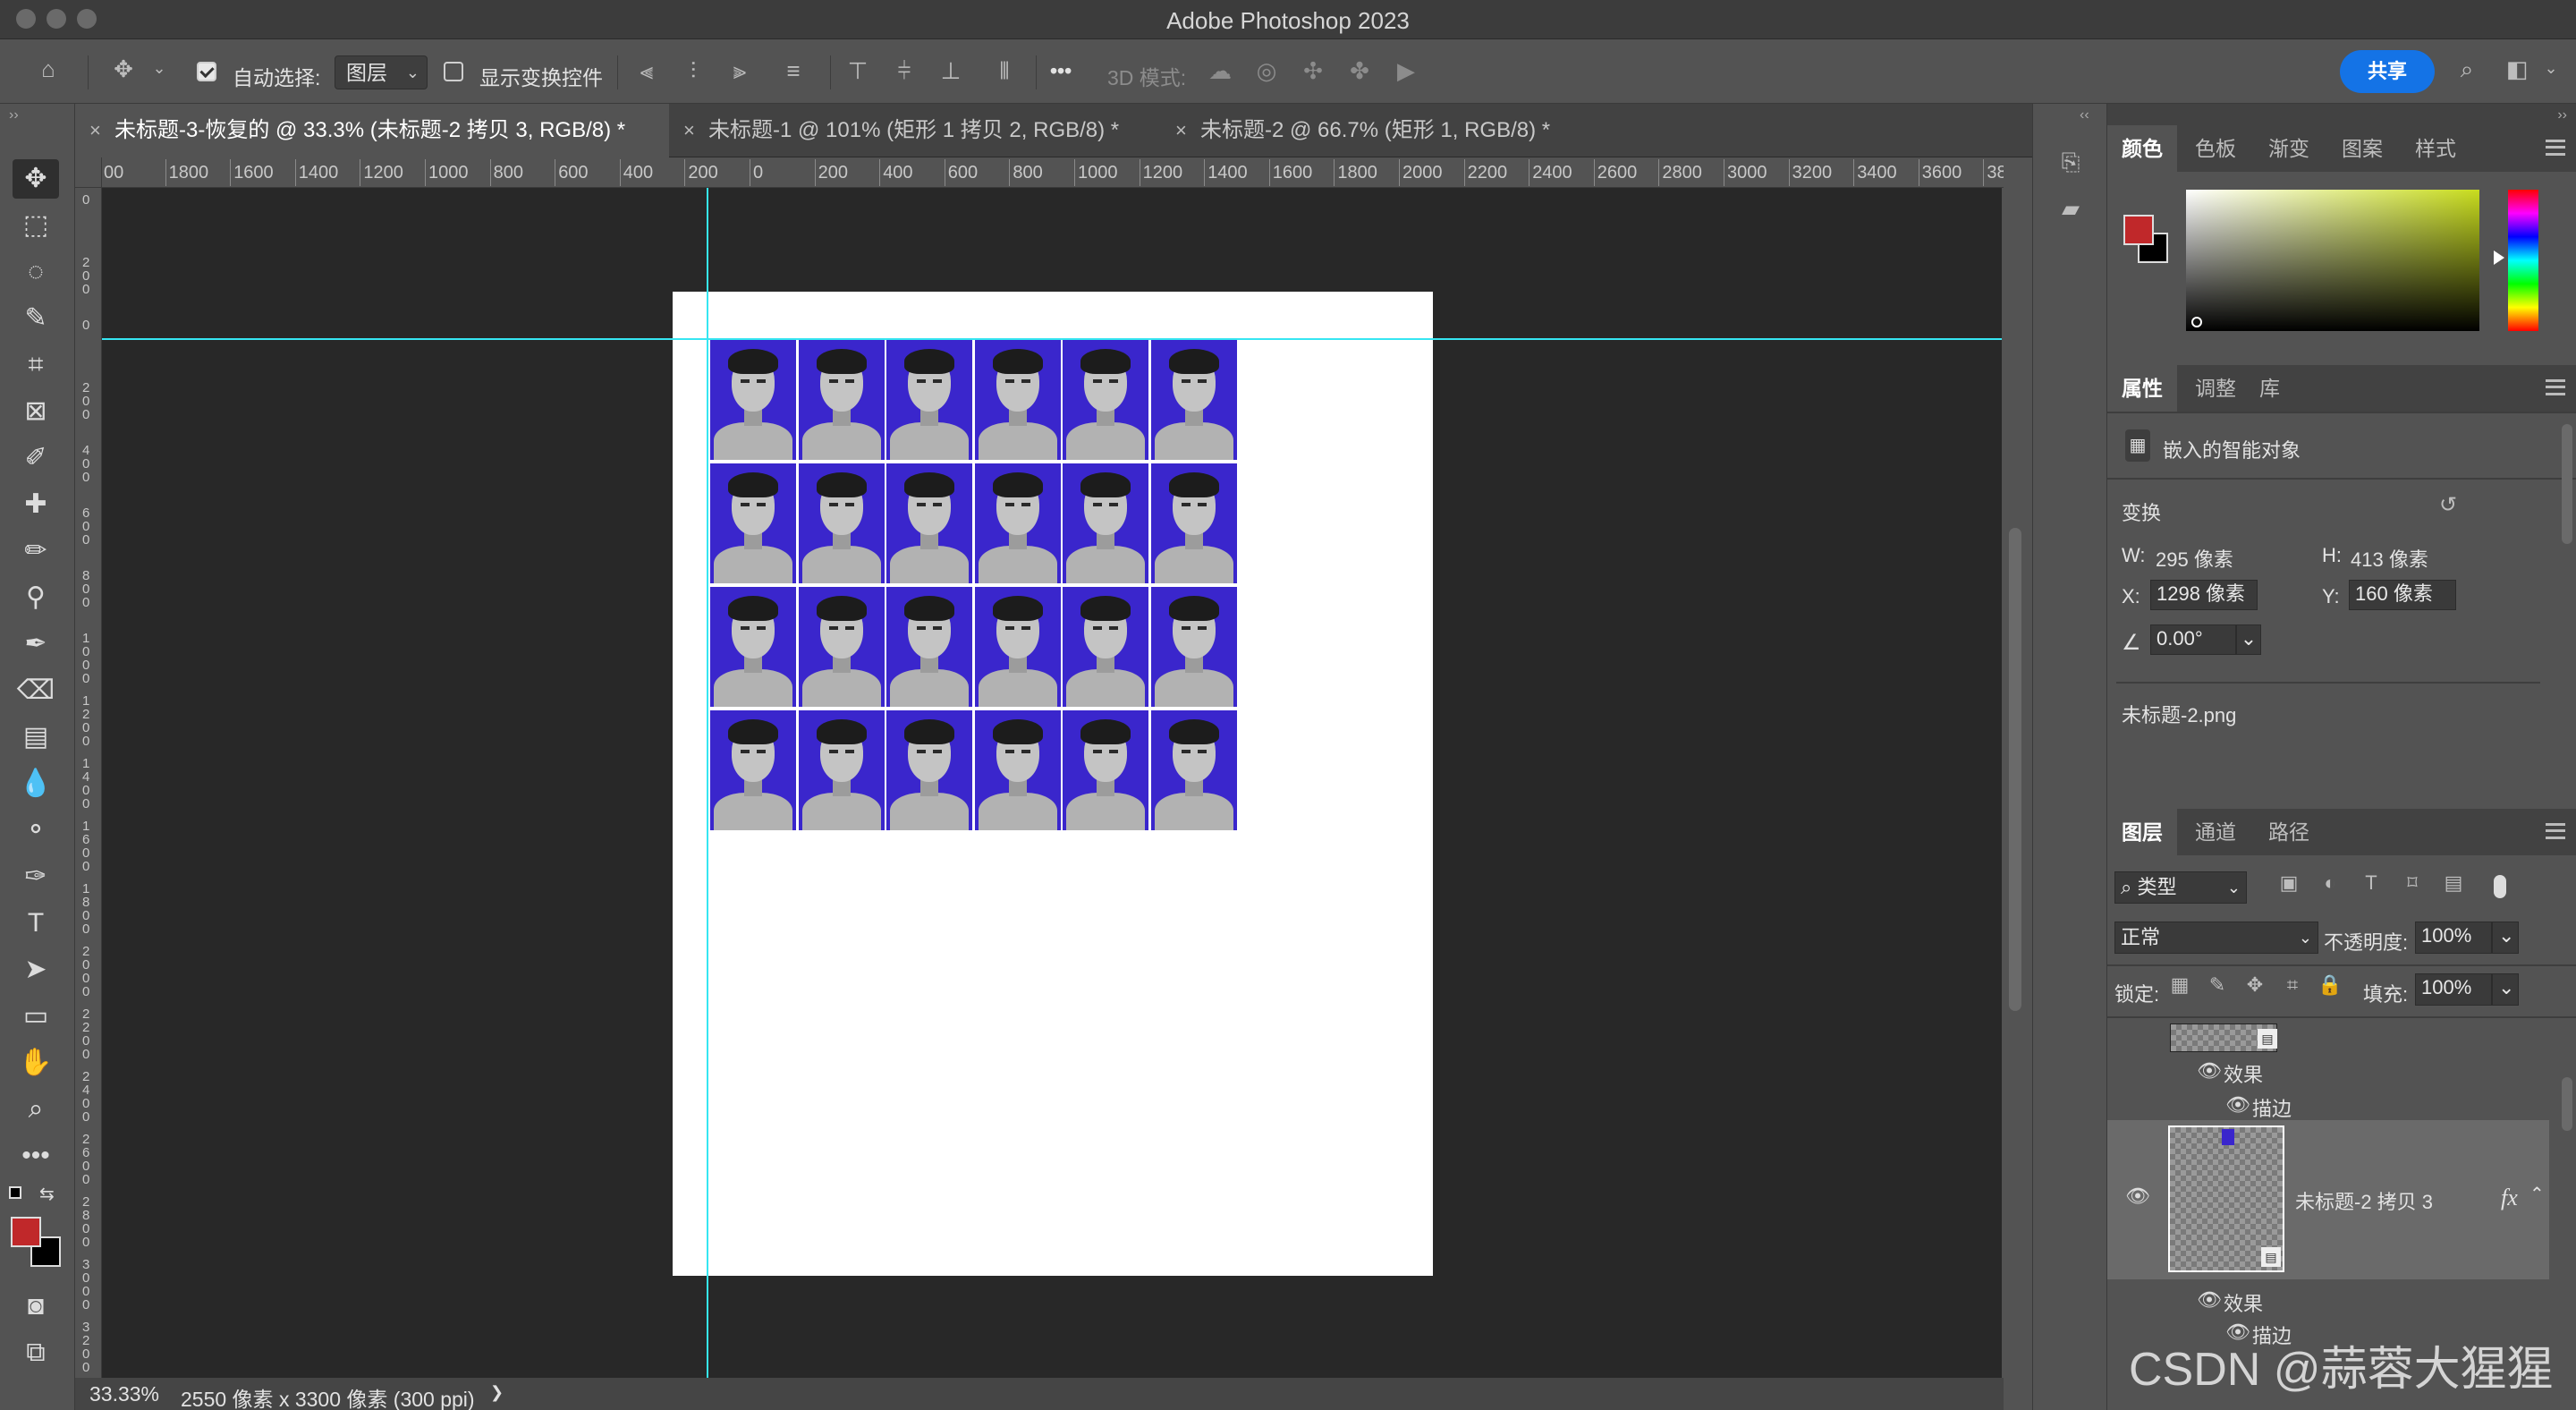 The width and height of the screenshot is (2576, 1410). What do you see at coordinates (1313, 71) in the screenshot?
I see `3d-pan-icon: ✣` at bounding box center [1313, 71].